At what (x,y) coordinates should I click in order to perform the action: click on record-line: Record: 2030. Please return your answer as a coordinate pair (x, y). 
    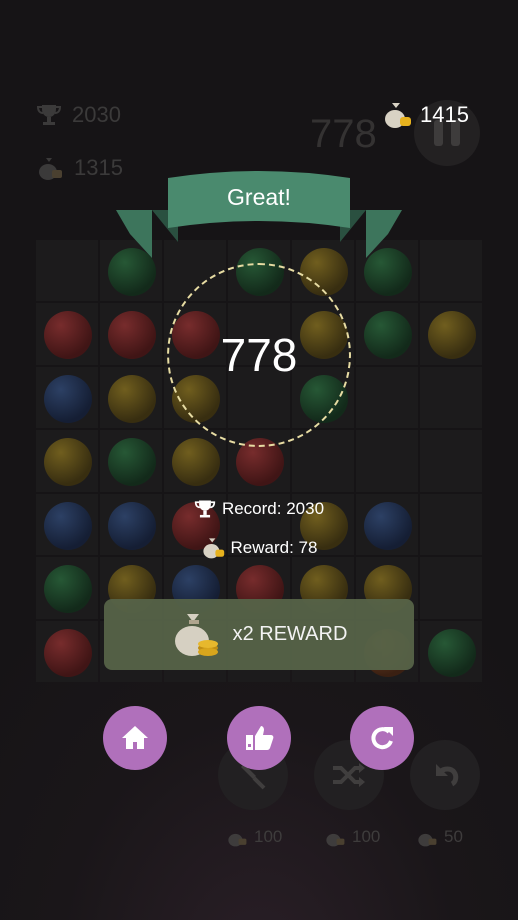
    Looking at the image, I should click on (259, 509).